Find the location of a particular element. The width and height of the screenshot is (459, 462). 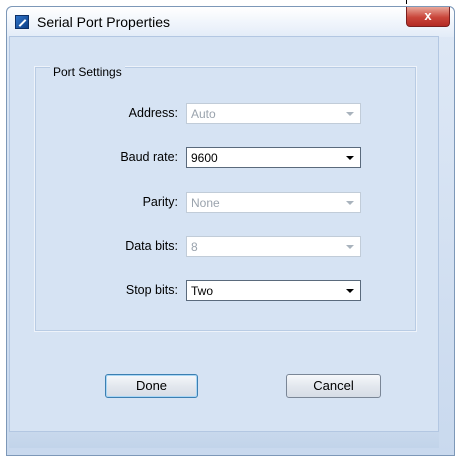

stop-bits-select: Two is located at coordinates (273, 290).